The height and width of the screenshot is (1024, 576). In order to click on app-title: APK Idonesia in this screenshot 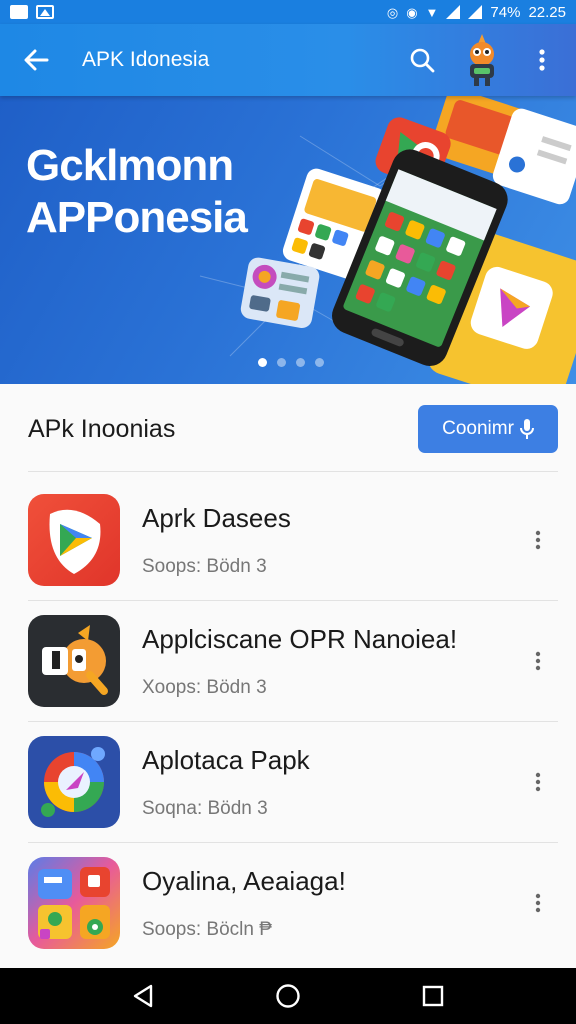, I will do `click(146, 59)`.